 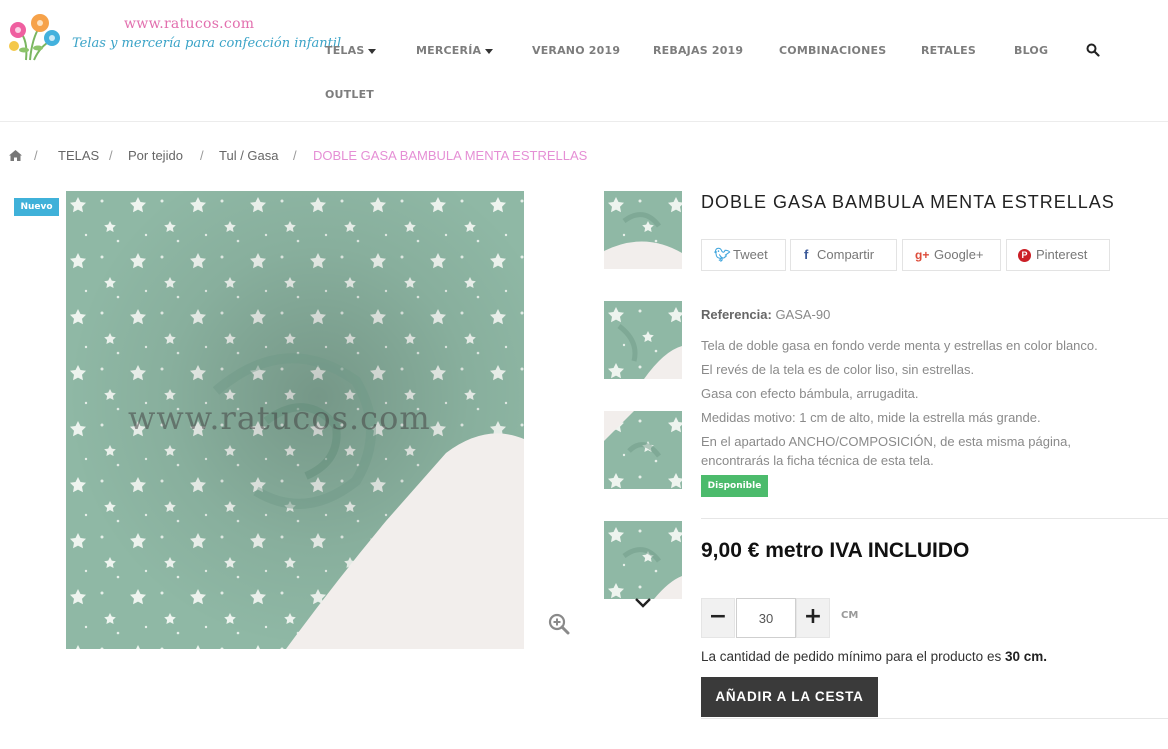 I want to click on product-reference: Referencia: GASA-90, so click(x=765, y=314).